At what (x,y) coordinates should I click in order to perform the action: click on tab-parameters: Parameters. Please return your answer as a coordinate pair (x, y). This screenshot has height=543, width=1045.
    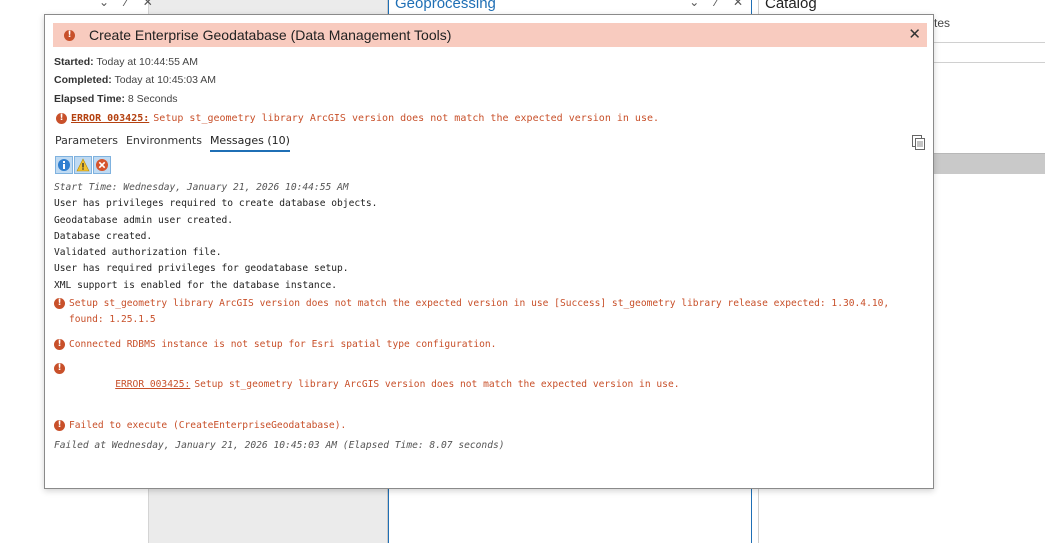
    Looking at the image, I should click on (86, 143).